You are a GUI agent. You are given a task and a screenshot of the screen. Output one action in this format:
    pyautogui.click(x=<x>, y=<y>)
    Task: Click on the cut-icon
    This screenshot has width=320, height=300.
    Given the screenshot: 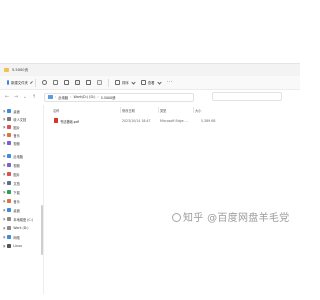 What is the action you would take?
    pyautogui.click(x=44, y=82)
    